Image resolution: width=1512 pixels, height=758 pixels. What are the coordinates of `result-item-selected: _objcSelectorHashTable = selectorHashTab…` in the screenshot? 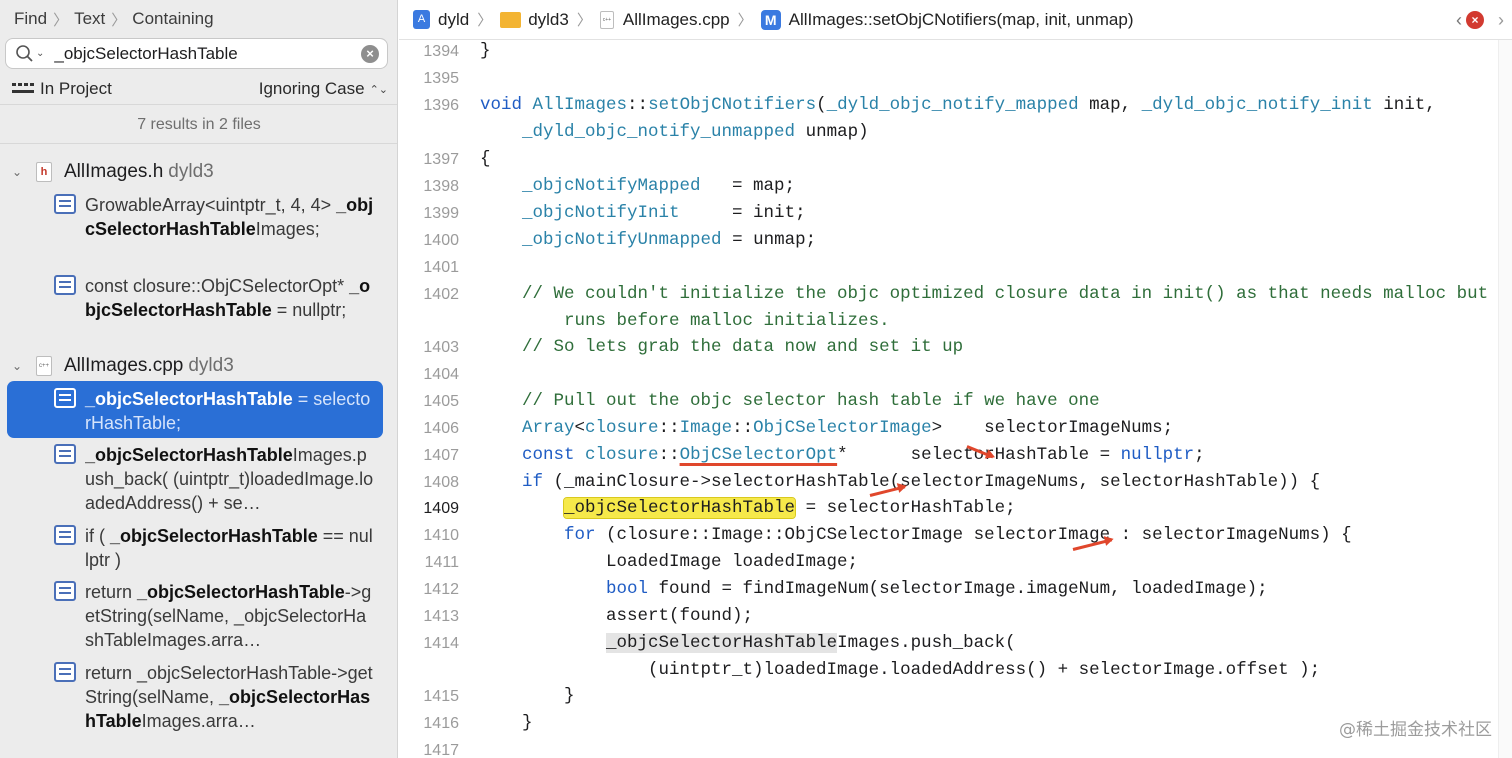 It's located at (230, 411).